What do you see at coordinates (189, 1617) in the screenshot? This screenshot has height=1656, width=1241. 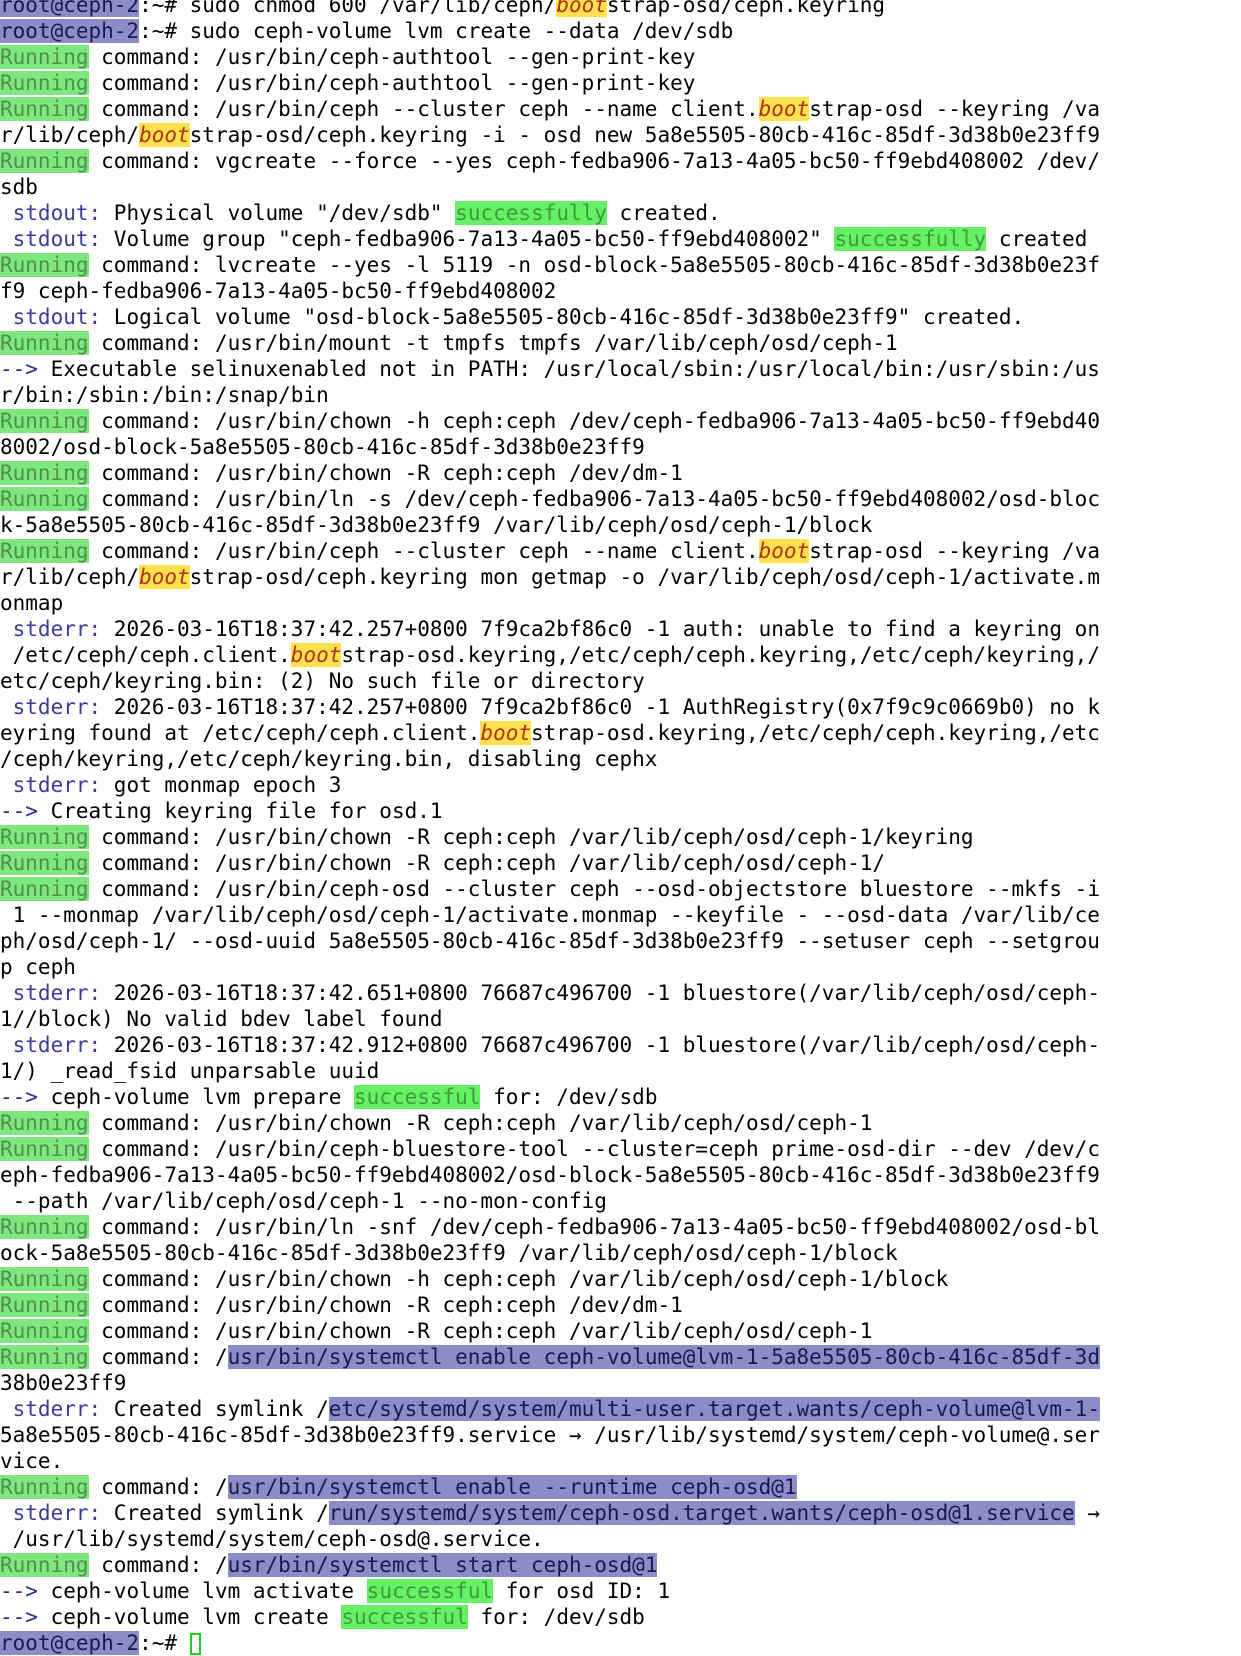 I see `line-text: ceph-volume lvm create` at bounding box center [189, 1617].